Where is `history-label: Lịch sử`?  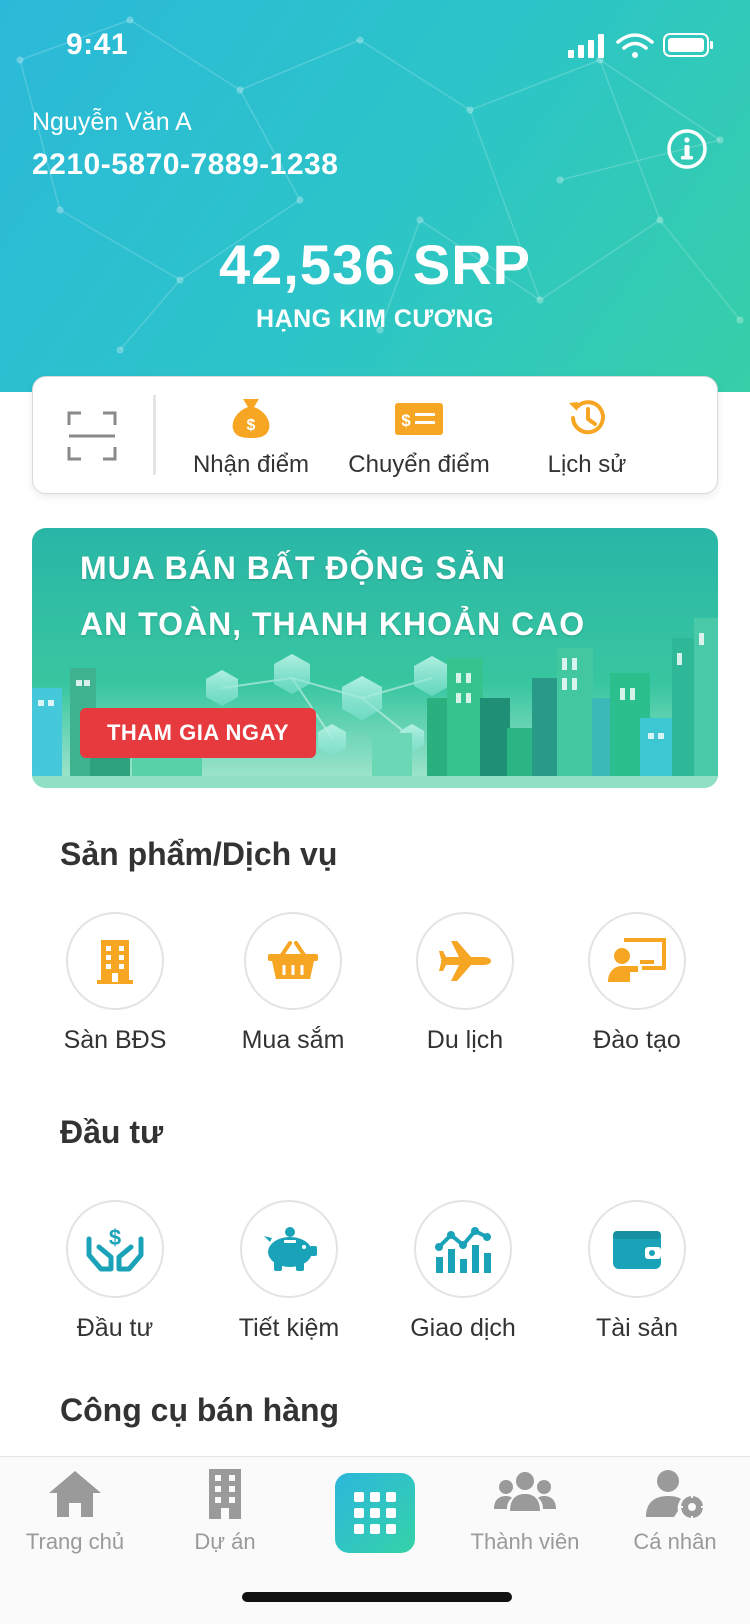
history-label: Lịch sử is located at coordinates (587, 464).